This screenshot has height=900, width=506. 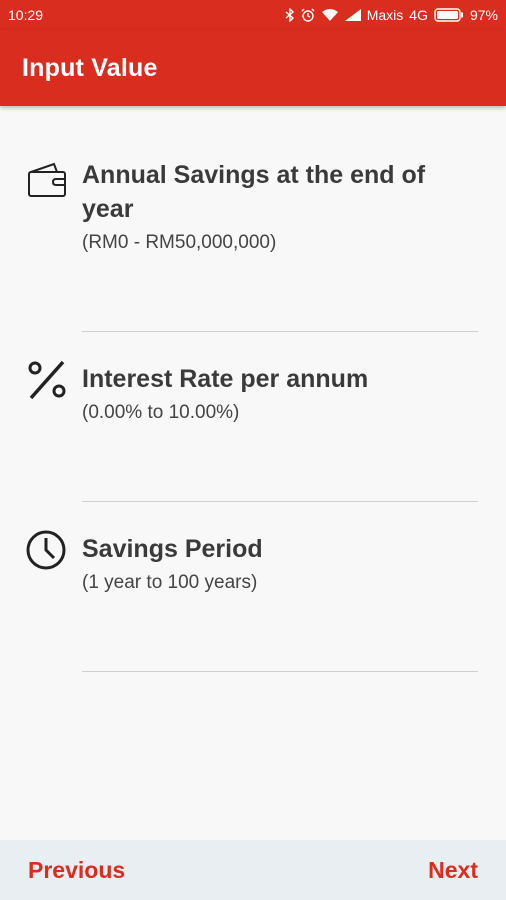 What do you see at coordinates (253, 68) in the screenshot?
I see `app-bar: Input Value` at bounding box center [253, 68].